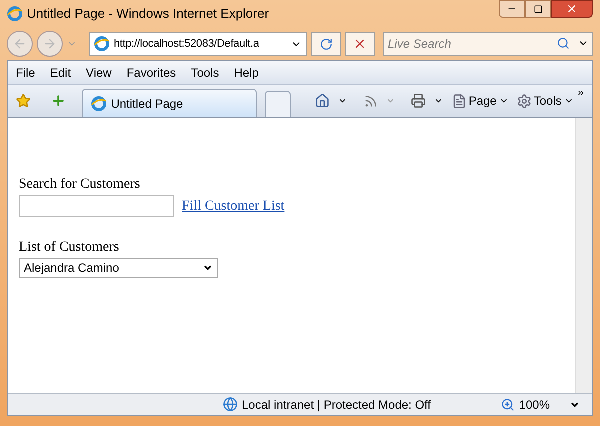  I want to click on page-menu-button: Page, so click(482, 101).